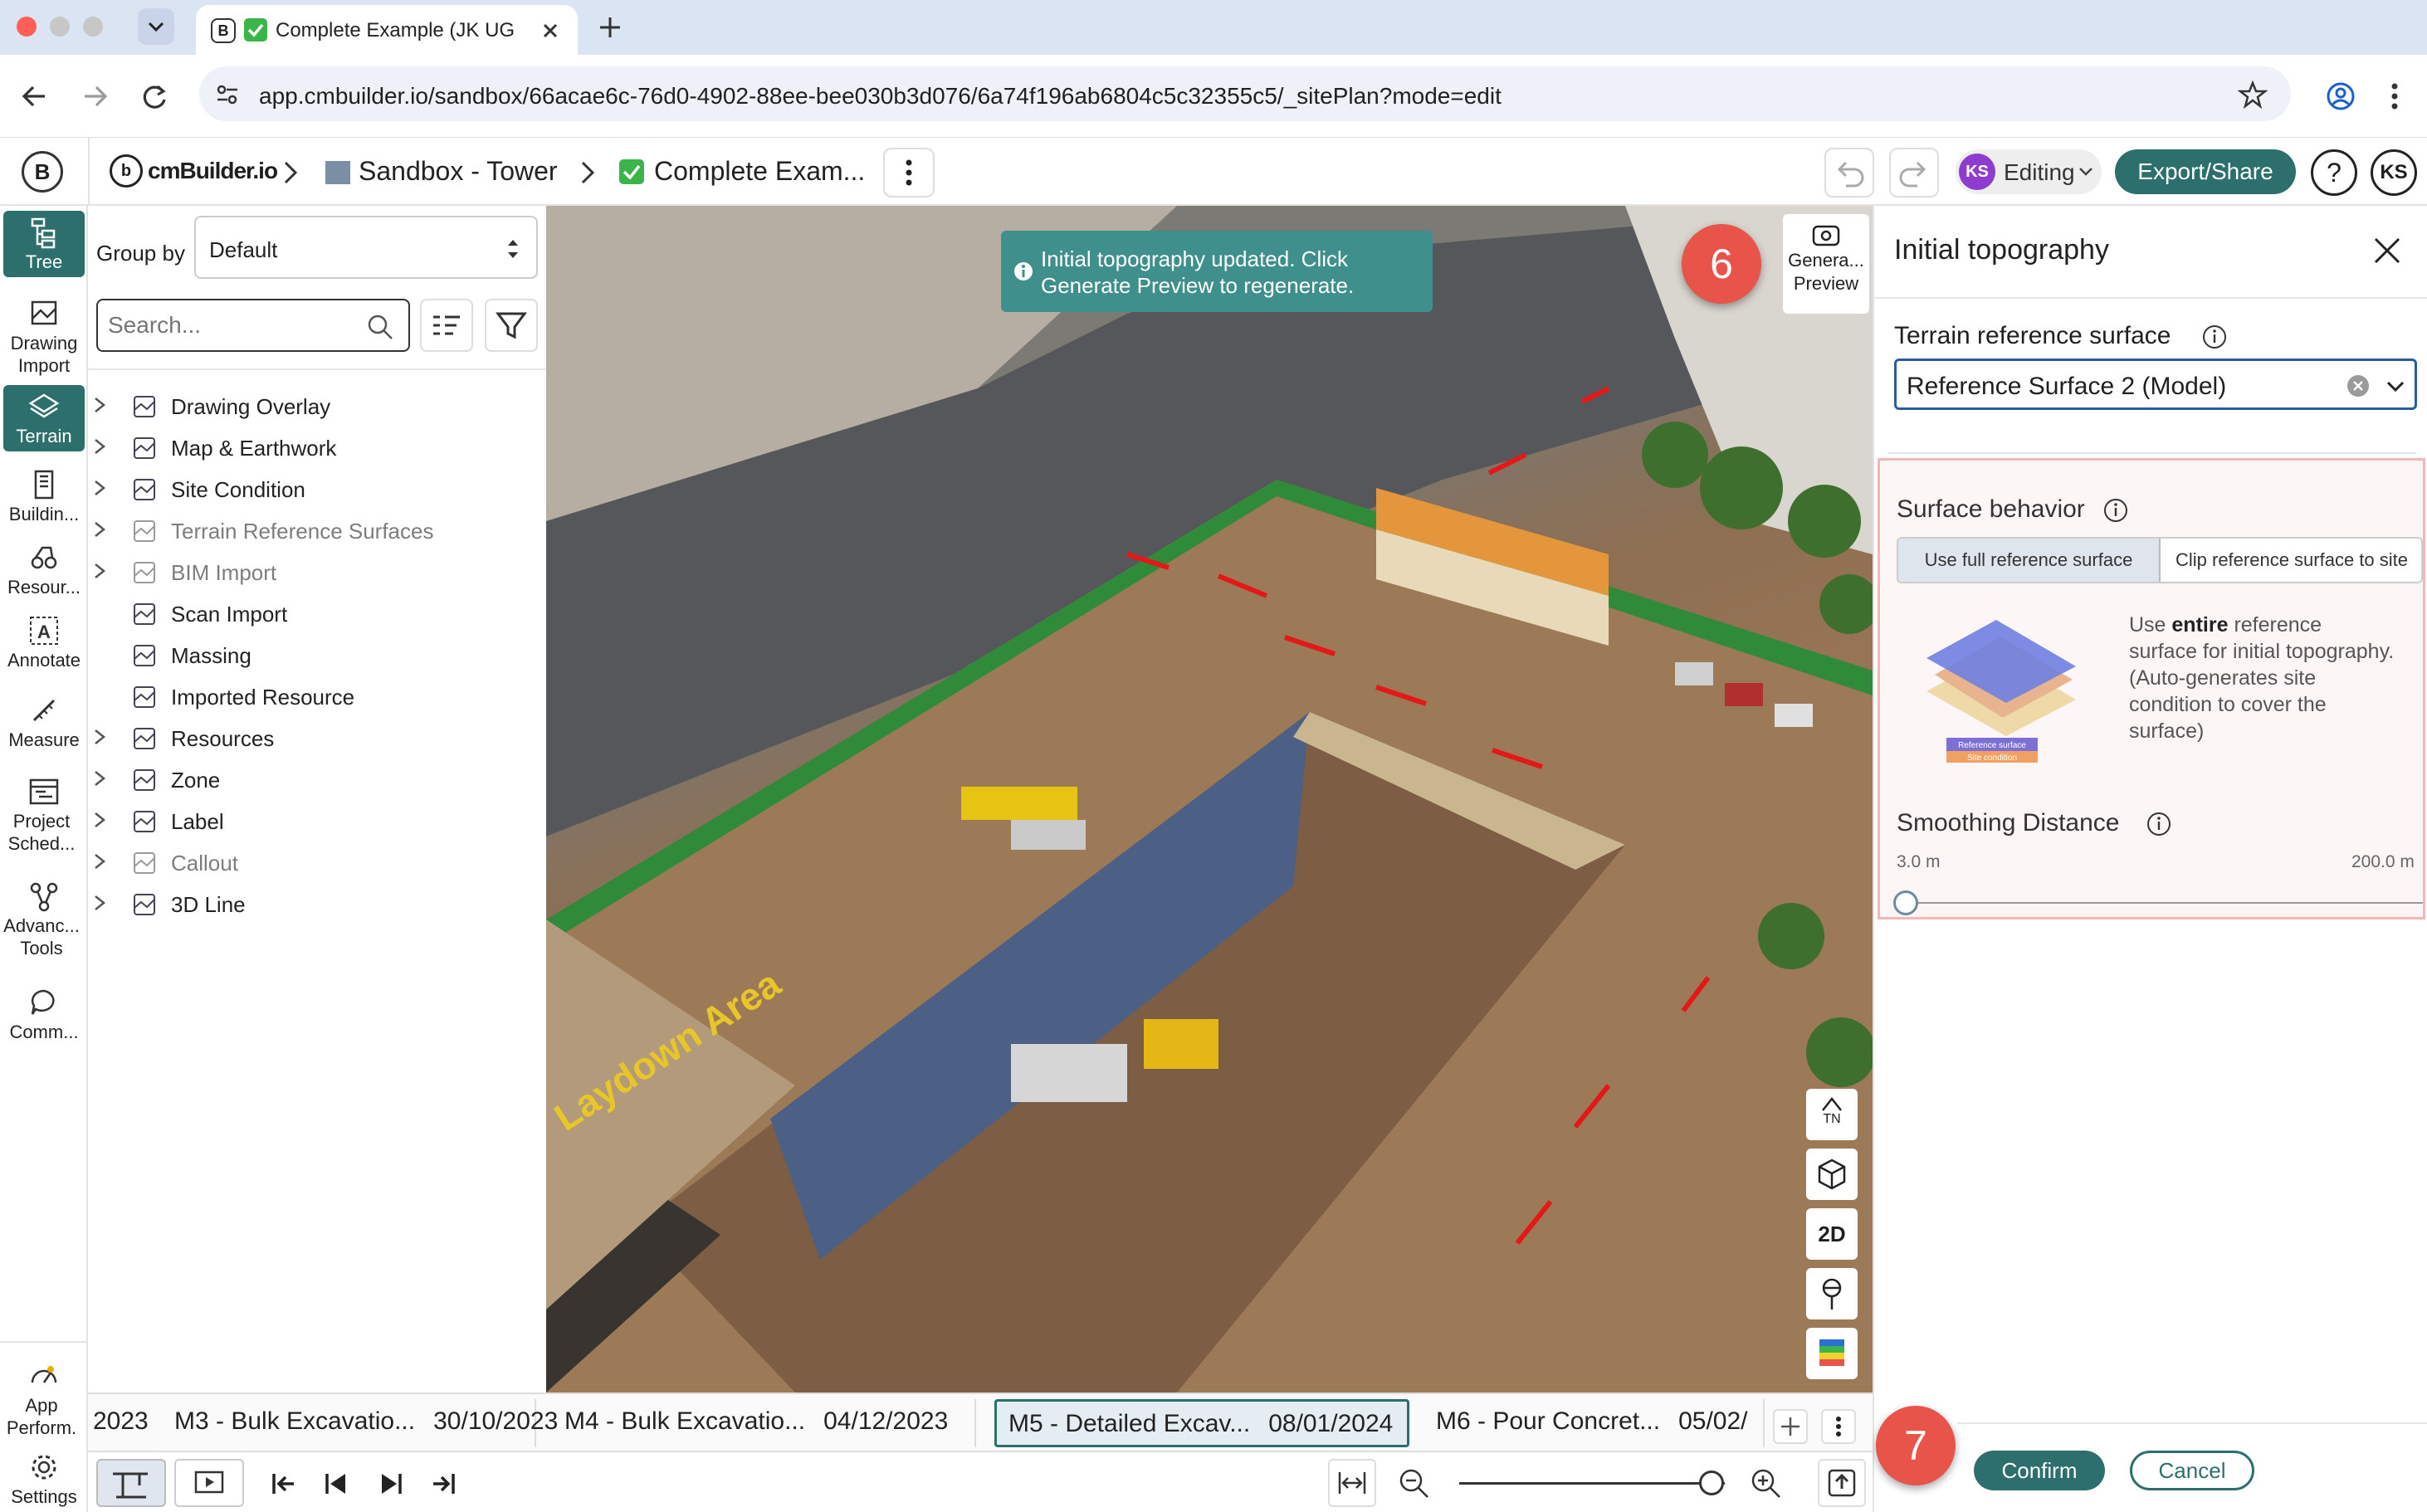 This screenshot has width=2427, height=1512. I want to click on edit-mode-dropdown: KS Editing, so click(2029, 171).